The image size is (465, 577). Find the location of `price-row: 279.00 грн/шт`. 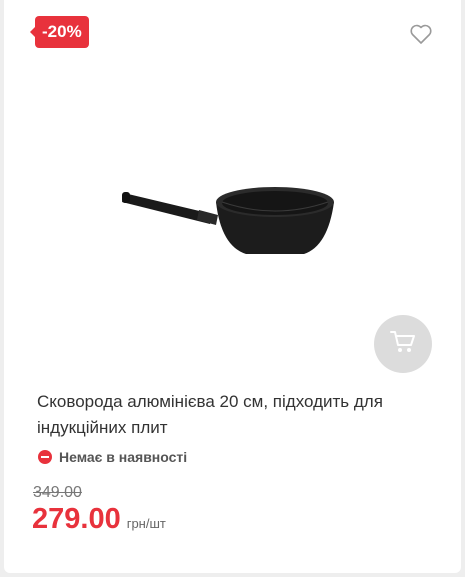

price-row: 279.00 грн/шт is located at coordinates (99, 519).